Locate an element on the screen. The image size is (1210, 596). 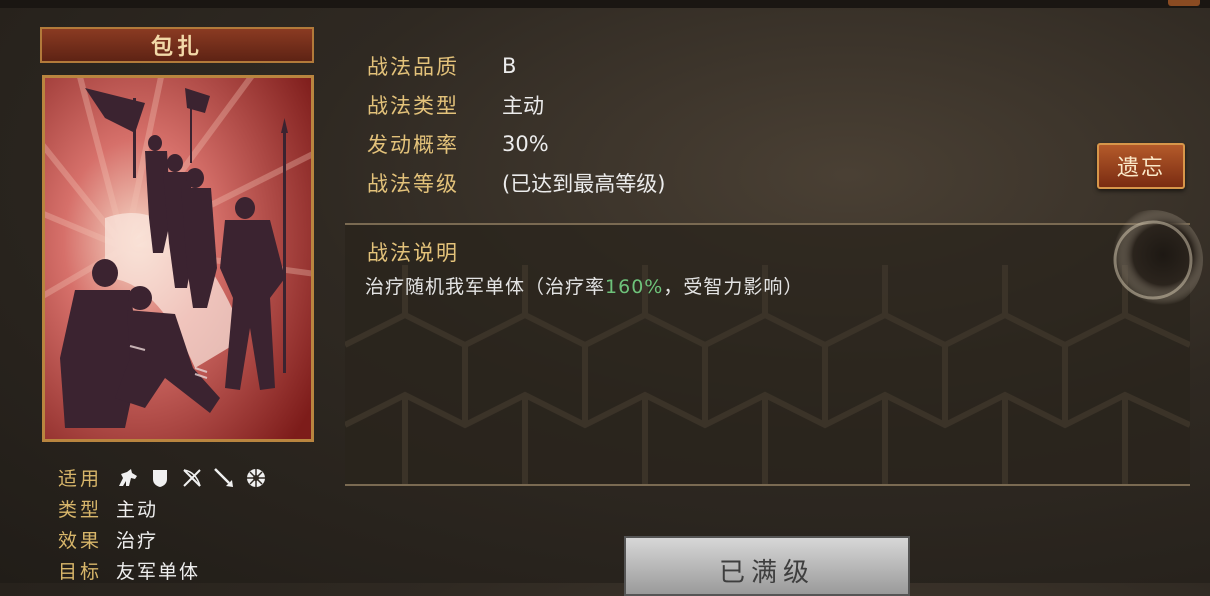
card-illustration is located at coordinates (178, 258).